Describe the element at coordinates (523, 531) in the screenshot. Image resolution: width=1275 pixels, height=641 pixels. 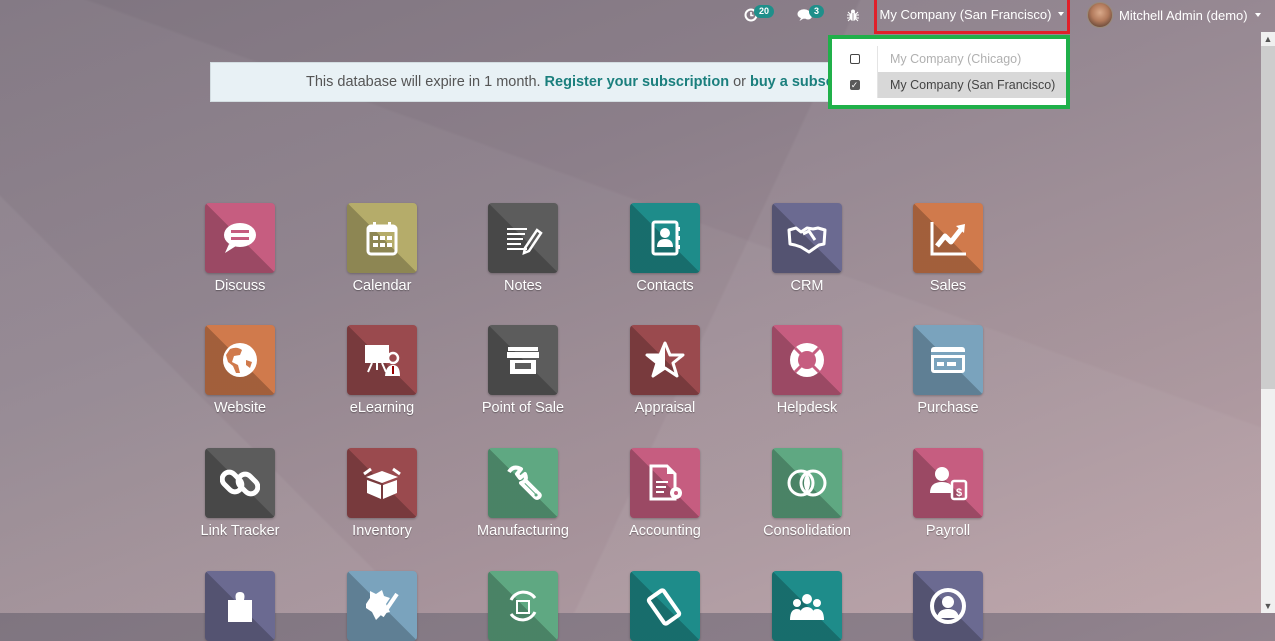
I see `app-label: Manufacturing` at that location.